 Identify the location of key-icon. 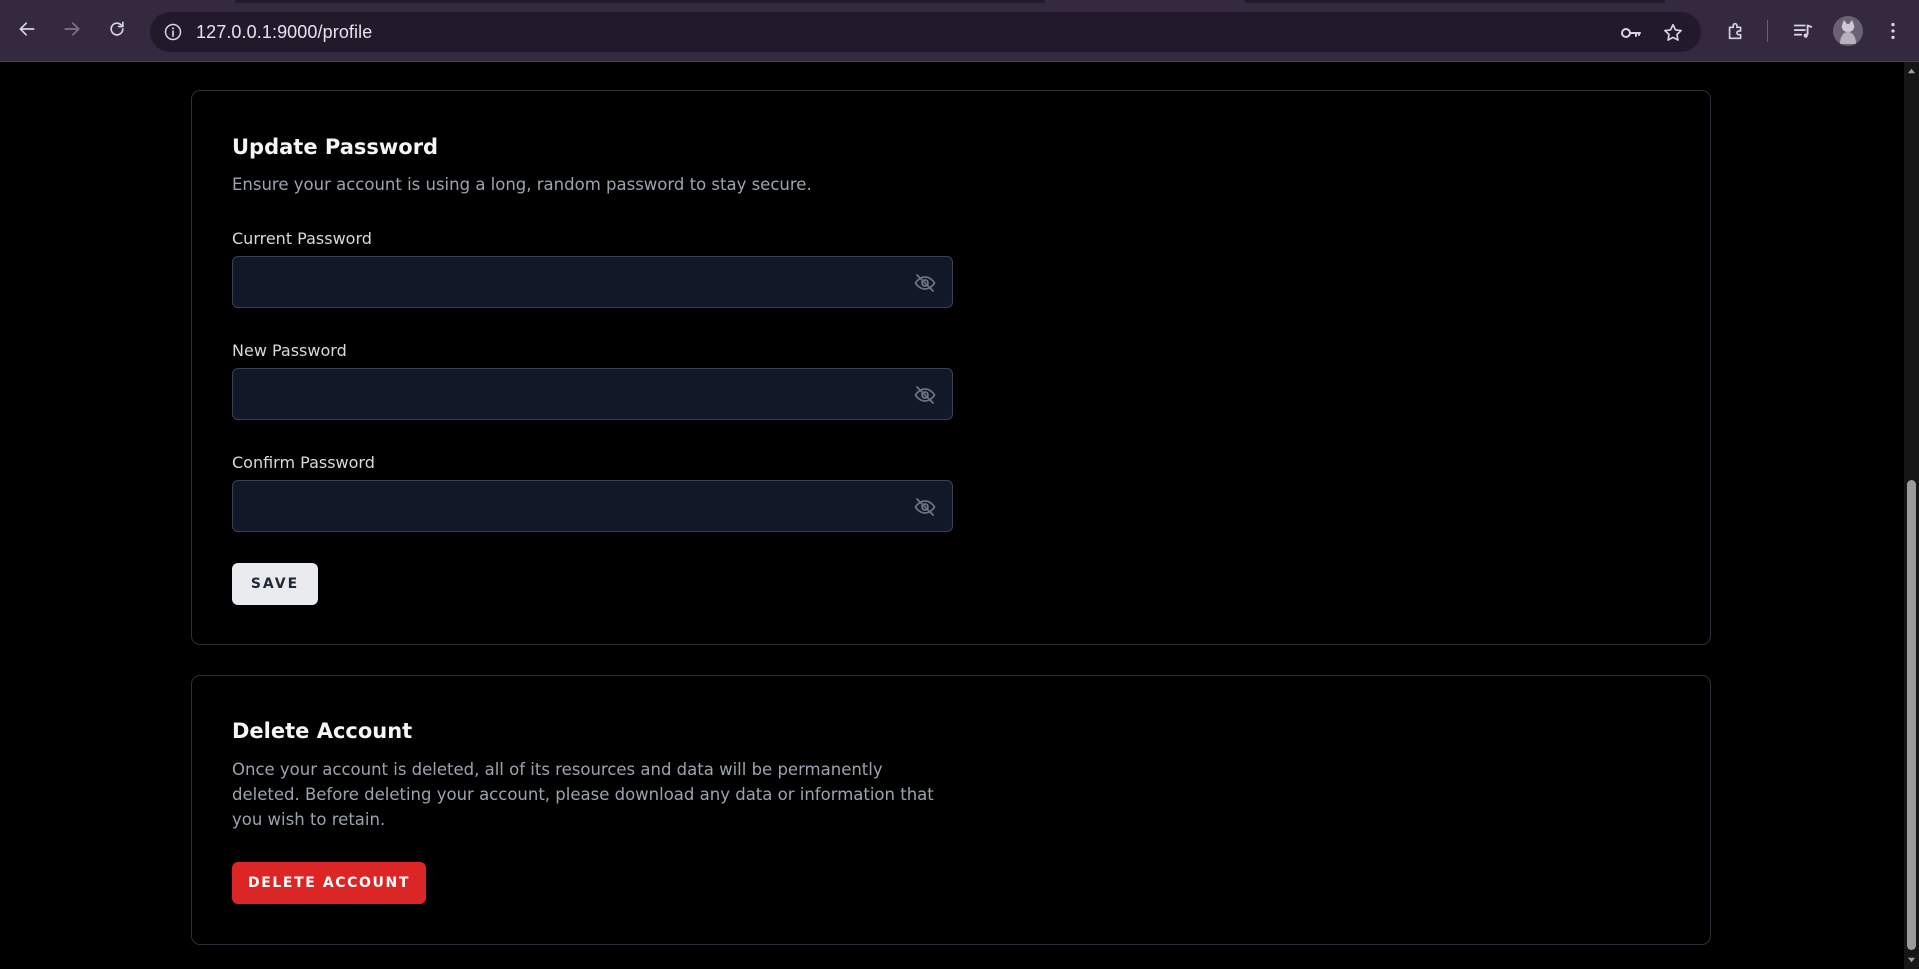
(1631, 33).